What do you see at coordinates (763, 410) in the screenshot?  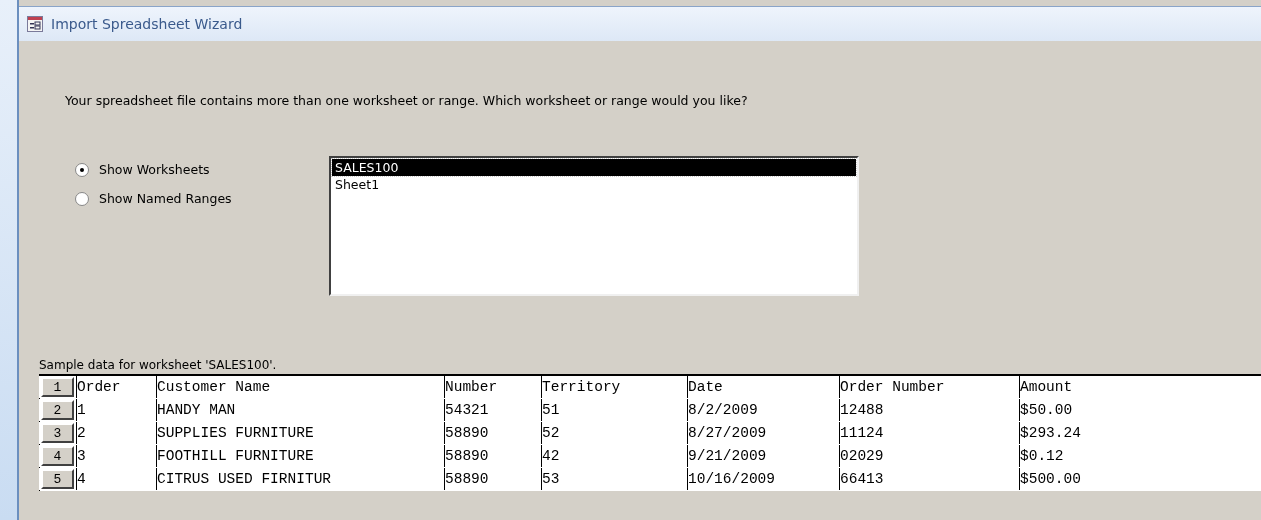 I see `table-cell: 8/2/2009` at bounding box center [763, 410].